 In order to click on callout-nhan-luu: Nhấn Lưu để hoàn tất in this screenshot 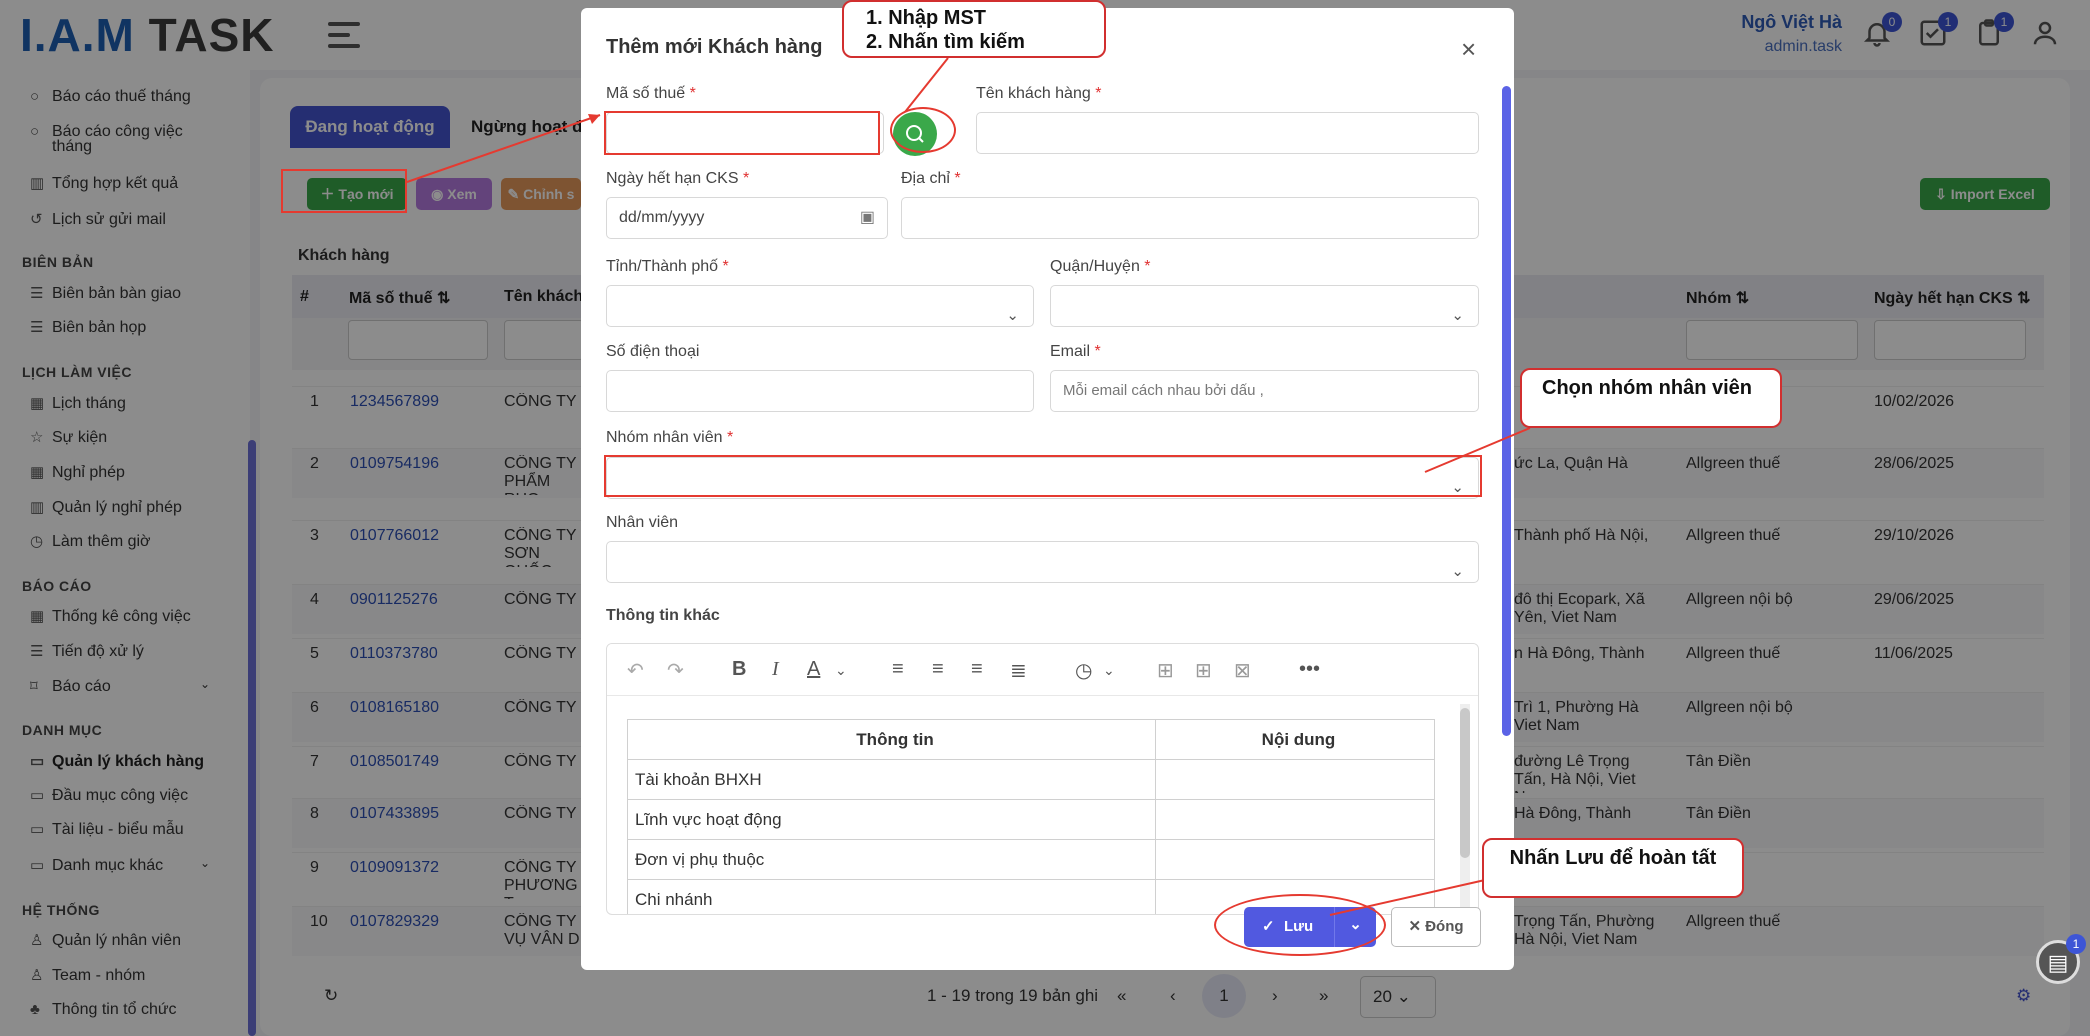, I will do `click(1613, 868)`.